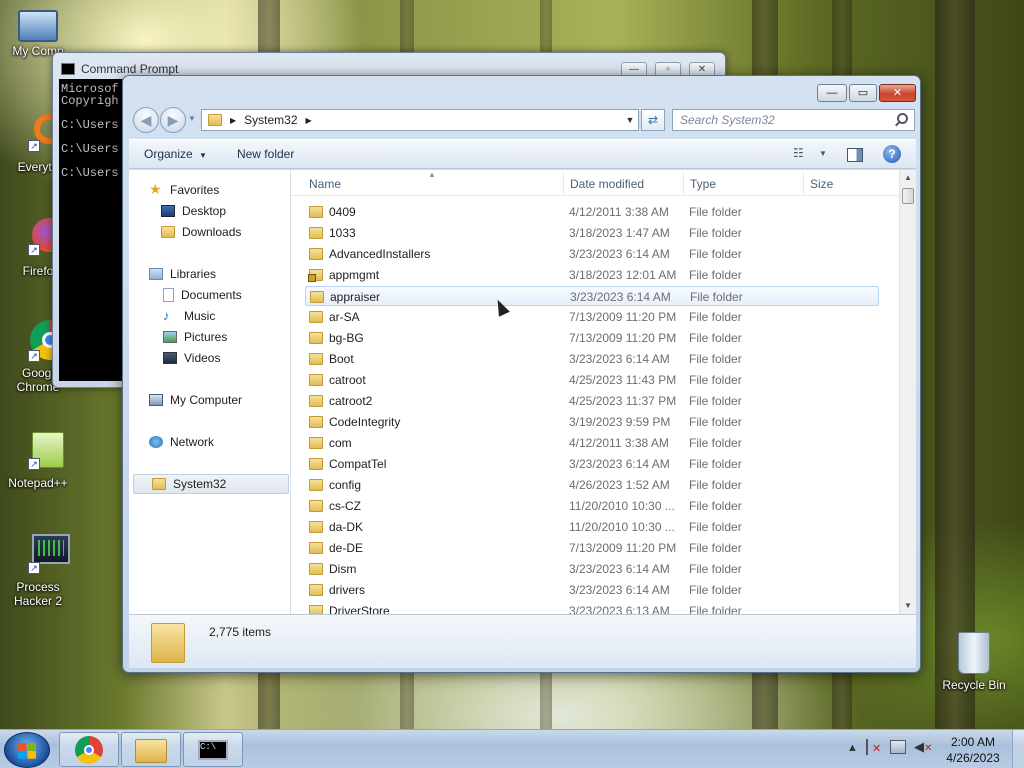  Describe the element at coordinates (156, 400) in the screenshot. I see `computer-icon` at that location.